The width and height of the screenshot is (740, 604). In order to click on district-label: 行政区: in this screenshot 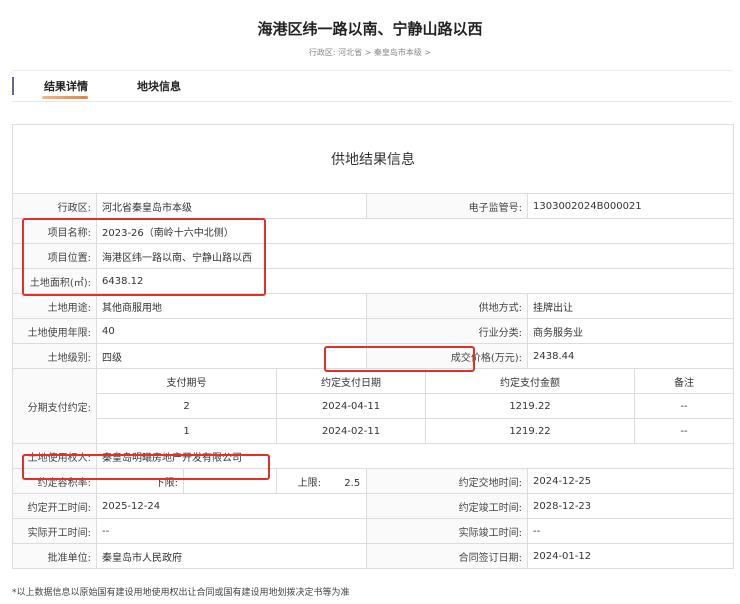, I will do `click(54, 206)`.